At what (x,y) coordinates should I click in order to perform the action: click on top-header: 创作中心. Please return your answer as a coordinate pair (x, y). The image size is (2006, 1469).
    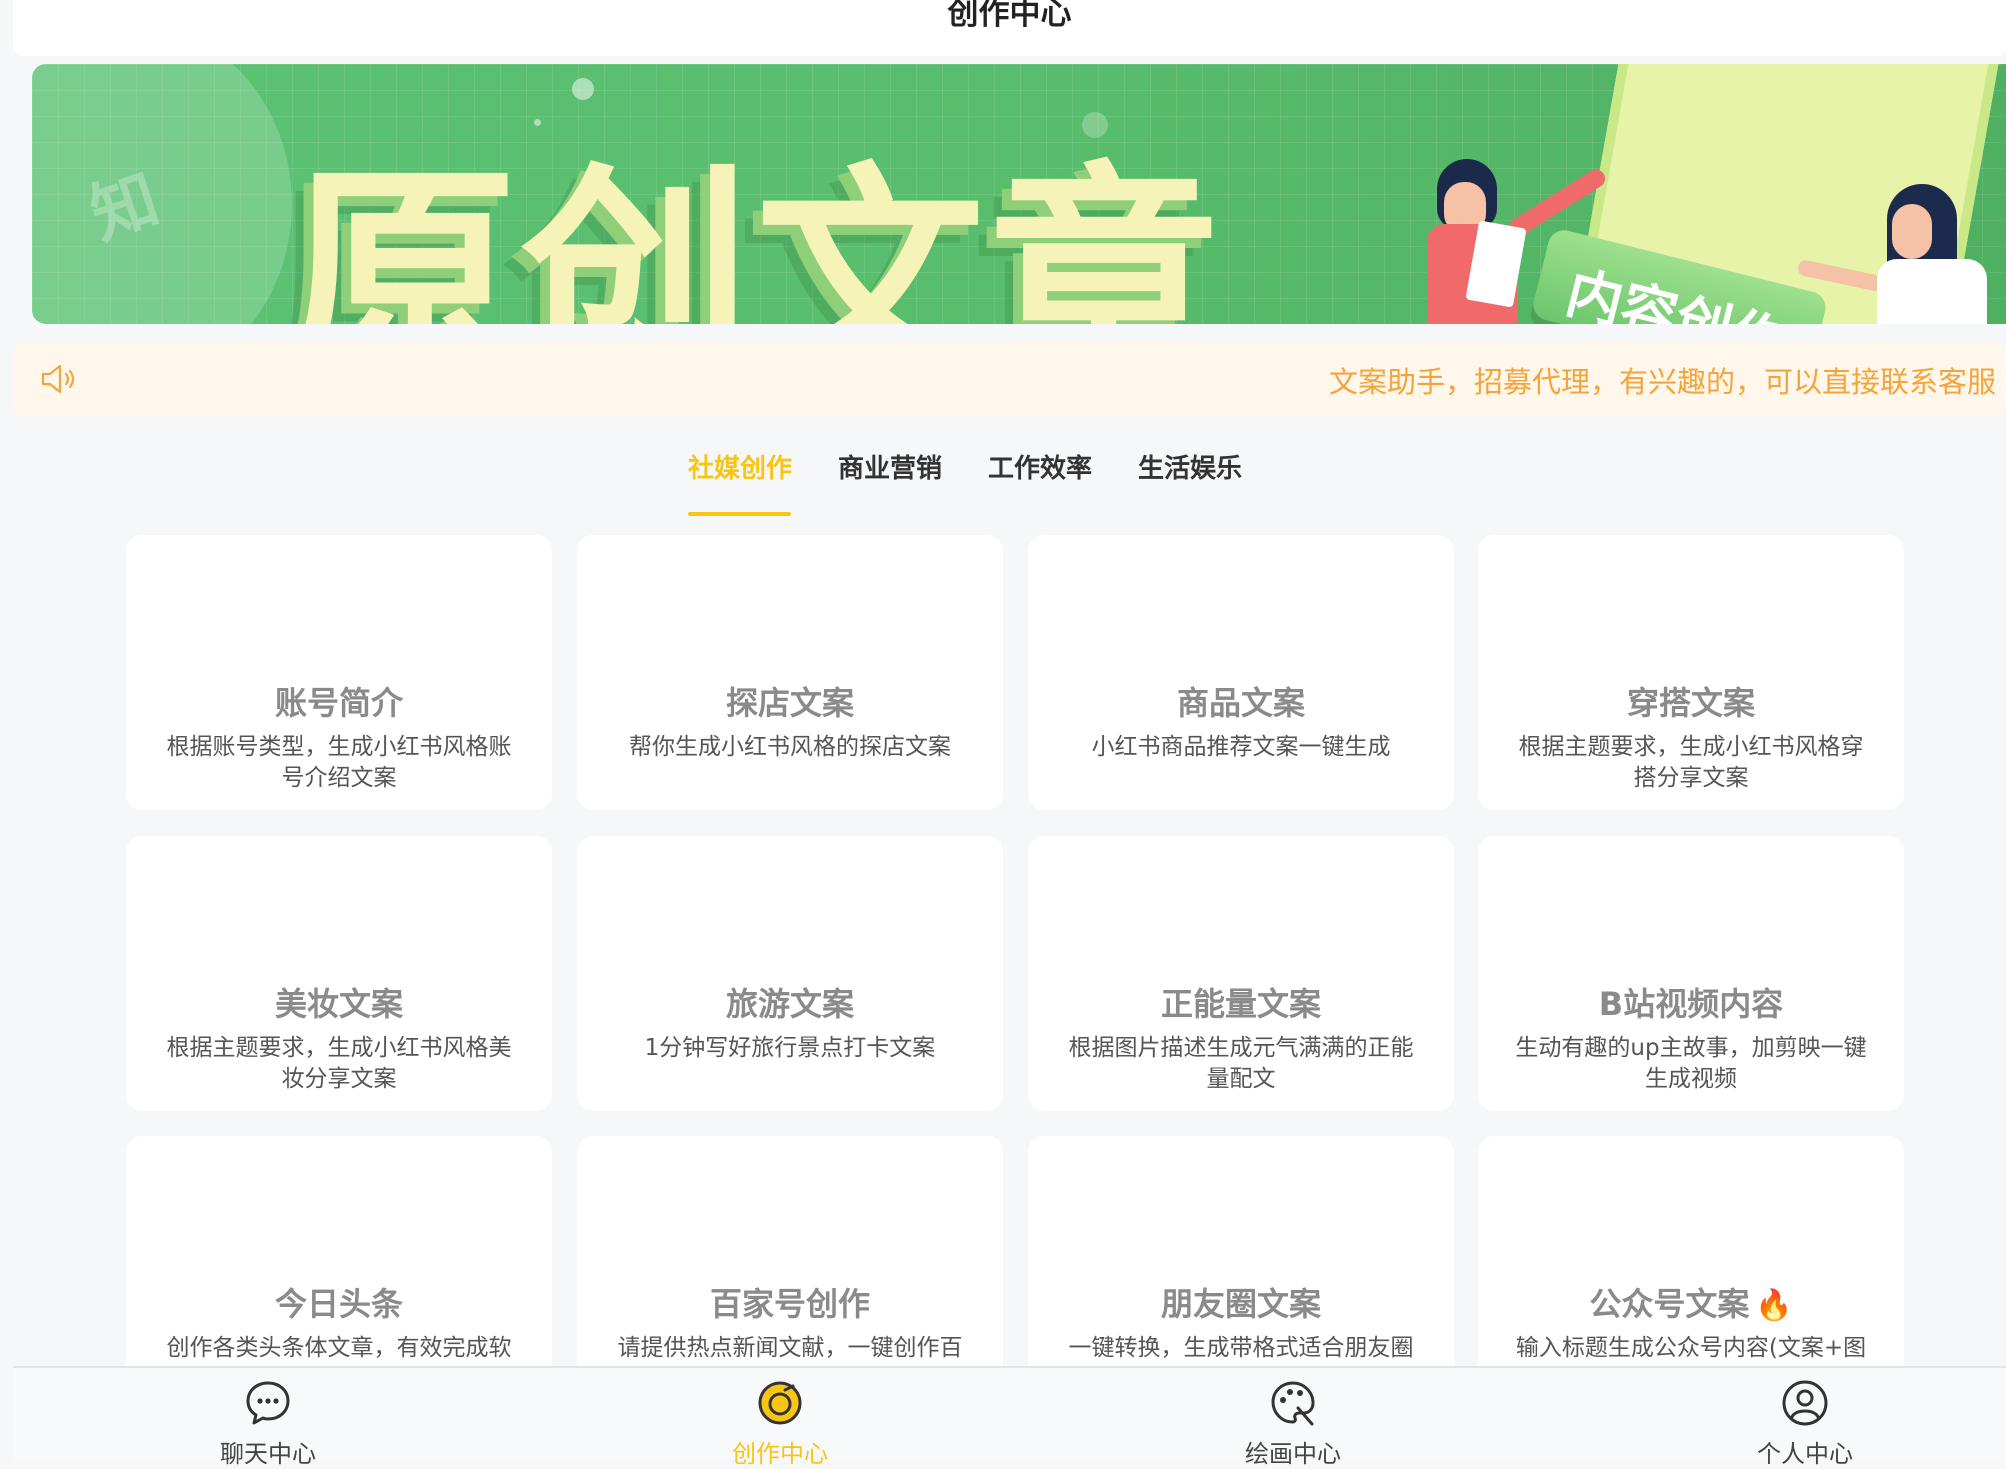
    Looking at the image, I should click on (1009, 28).